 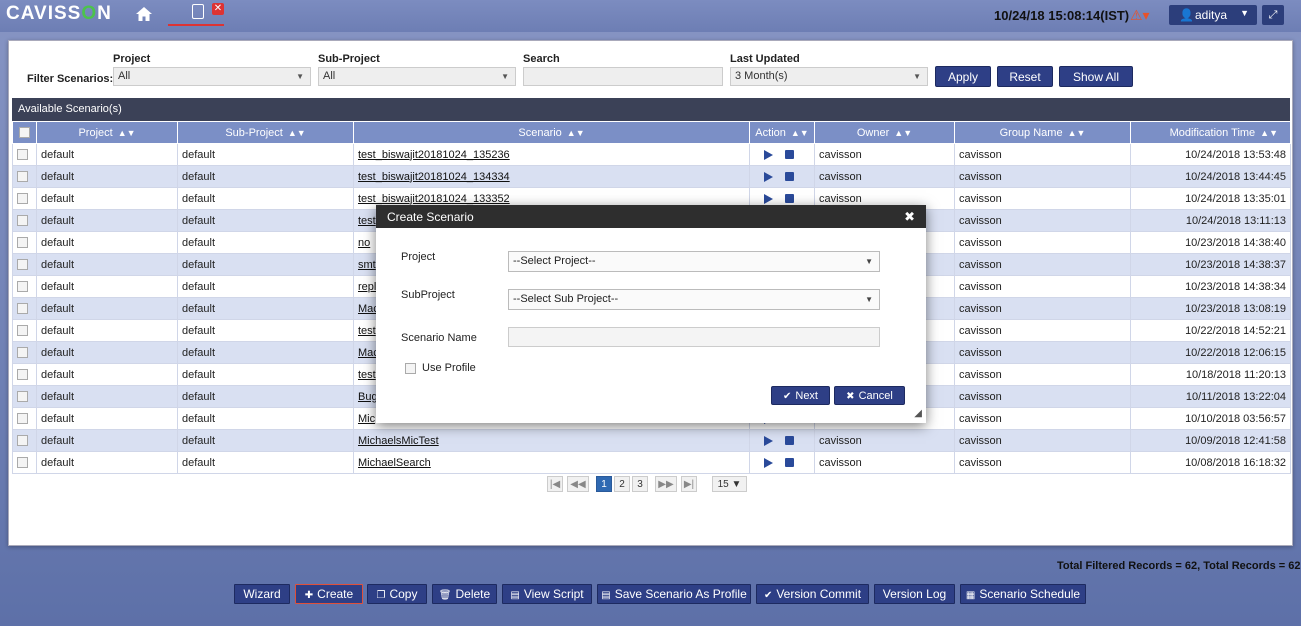 What do you see at coordinates (24, 132) in the screenshot?
I see `select-all-checkbox` at bounding box center [24, 132].